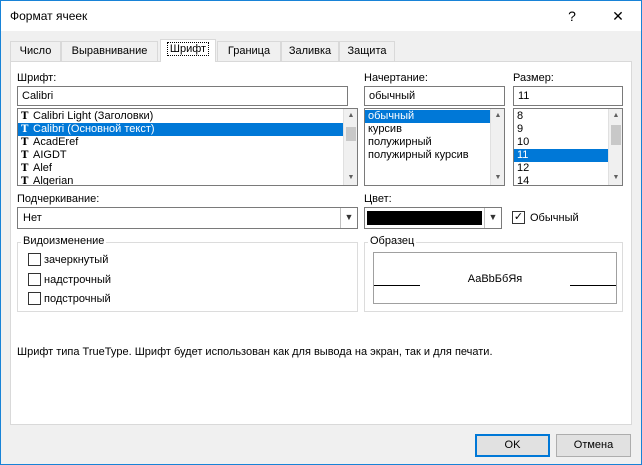 This screenshot has height=465, width=642. Describe the element at coordinates (385, 129) in the screenshot. I see `style-item-label: курсив` at that location.